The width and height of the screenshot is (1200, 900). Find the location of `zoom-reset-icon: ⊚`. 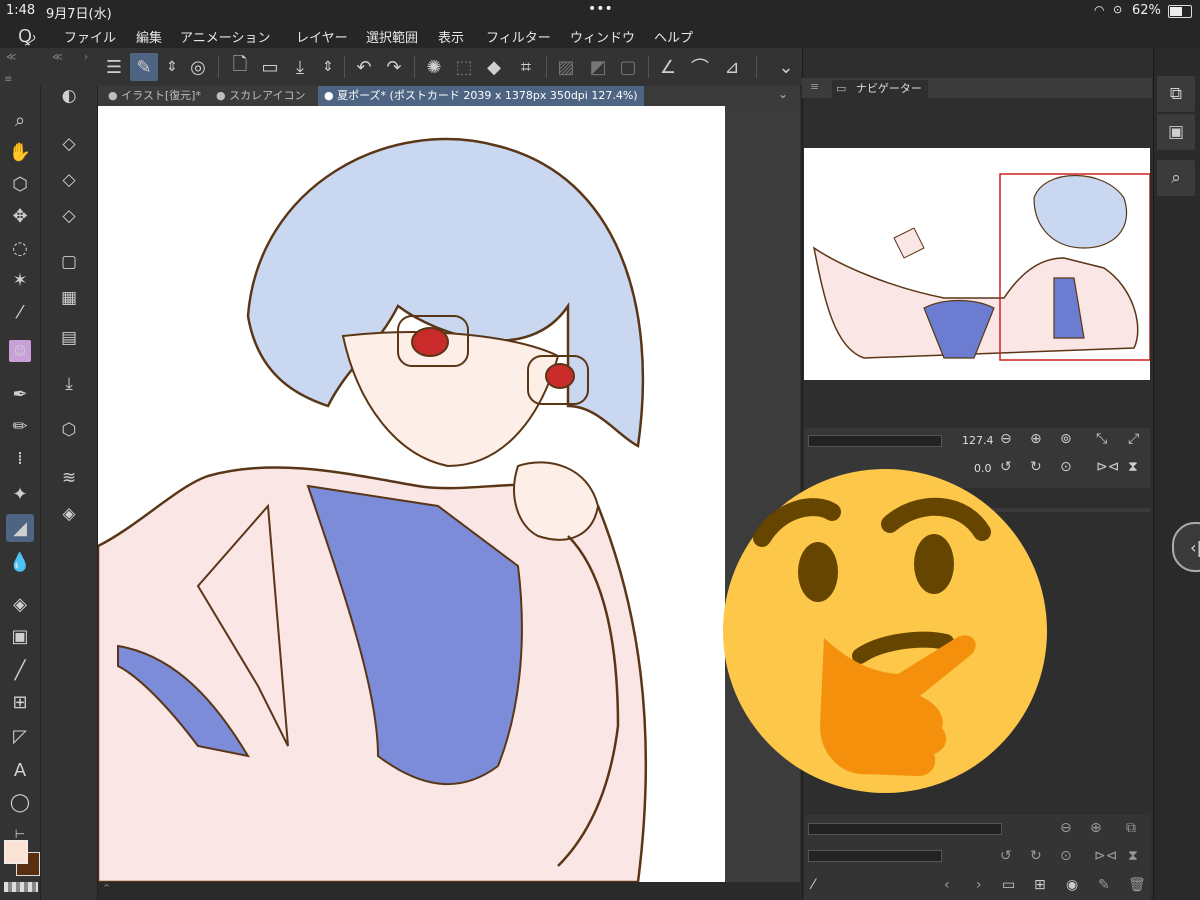

zoom-reset-icon: ⊚ is located at coordinates (1066, 439).